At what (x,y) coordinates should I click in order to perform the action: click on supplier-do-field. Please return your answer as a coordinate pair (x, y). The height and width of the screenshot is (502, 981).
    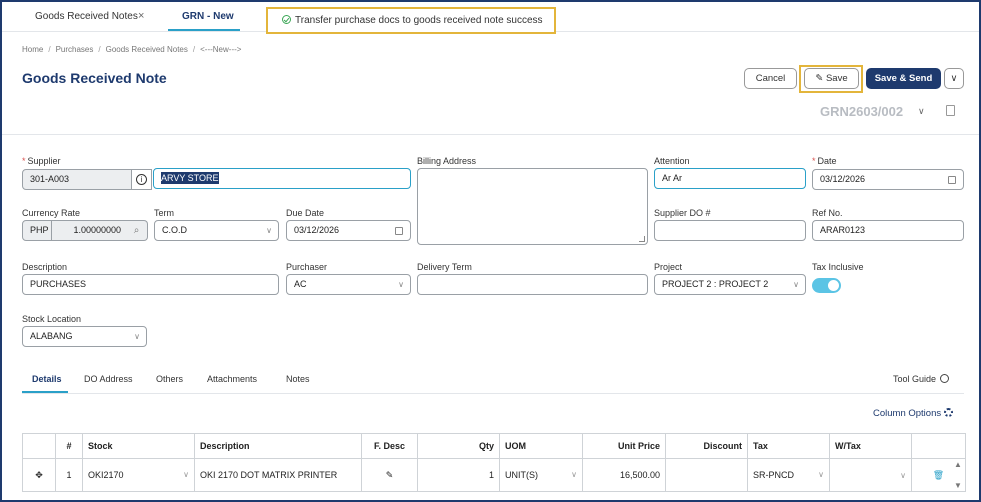
    Looking at the image, I should click on (730, 230).